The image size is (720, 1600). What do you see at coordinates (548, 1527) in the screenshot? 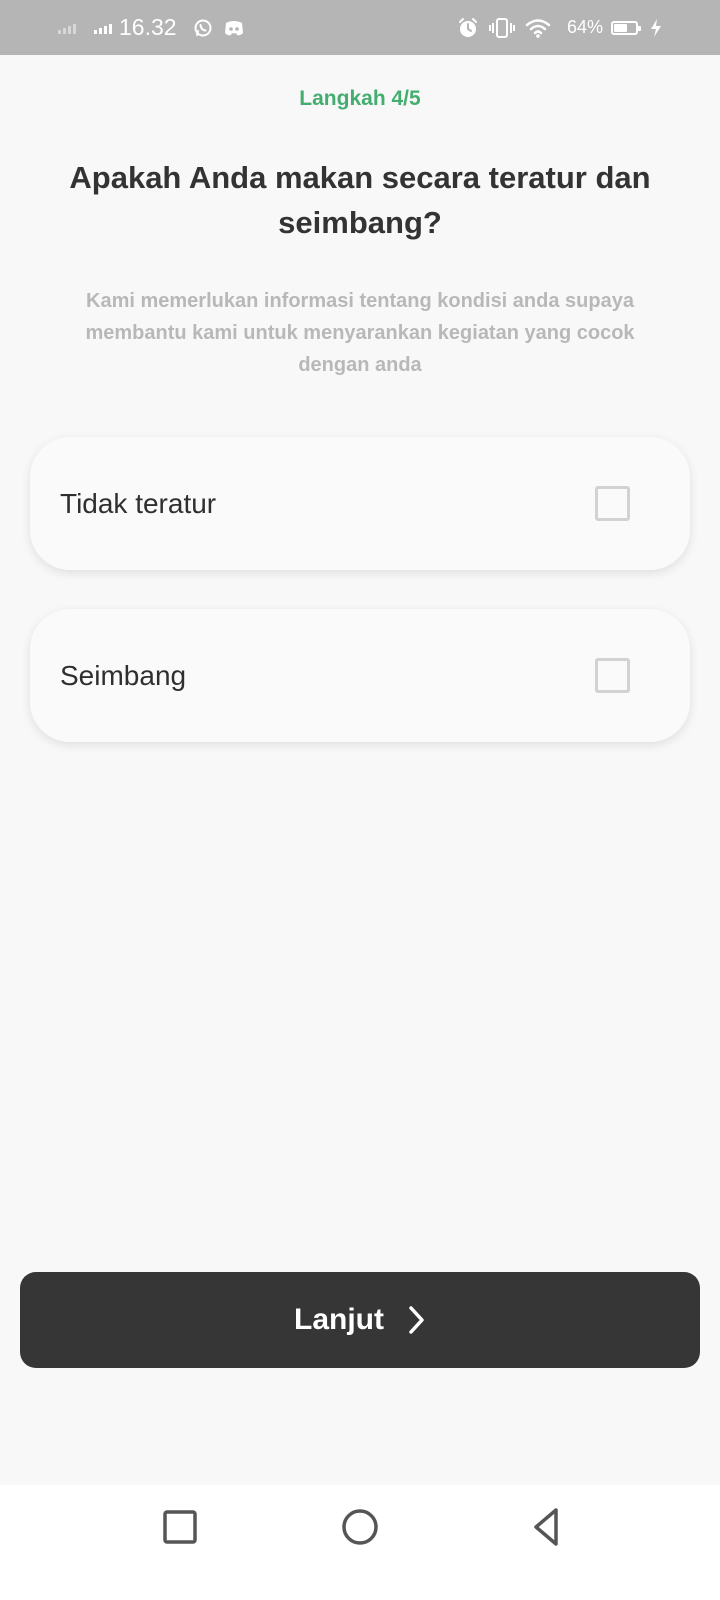
I see `back-icon` at bounding box center [548, 1527].